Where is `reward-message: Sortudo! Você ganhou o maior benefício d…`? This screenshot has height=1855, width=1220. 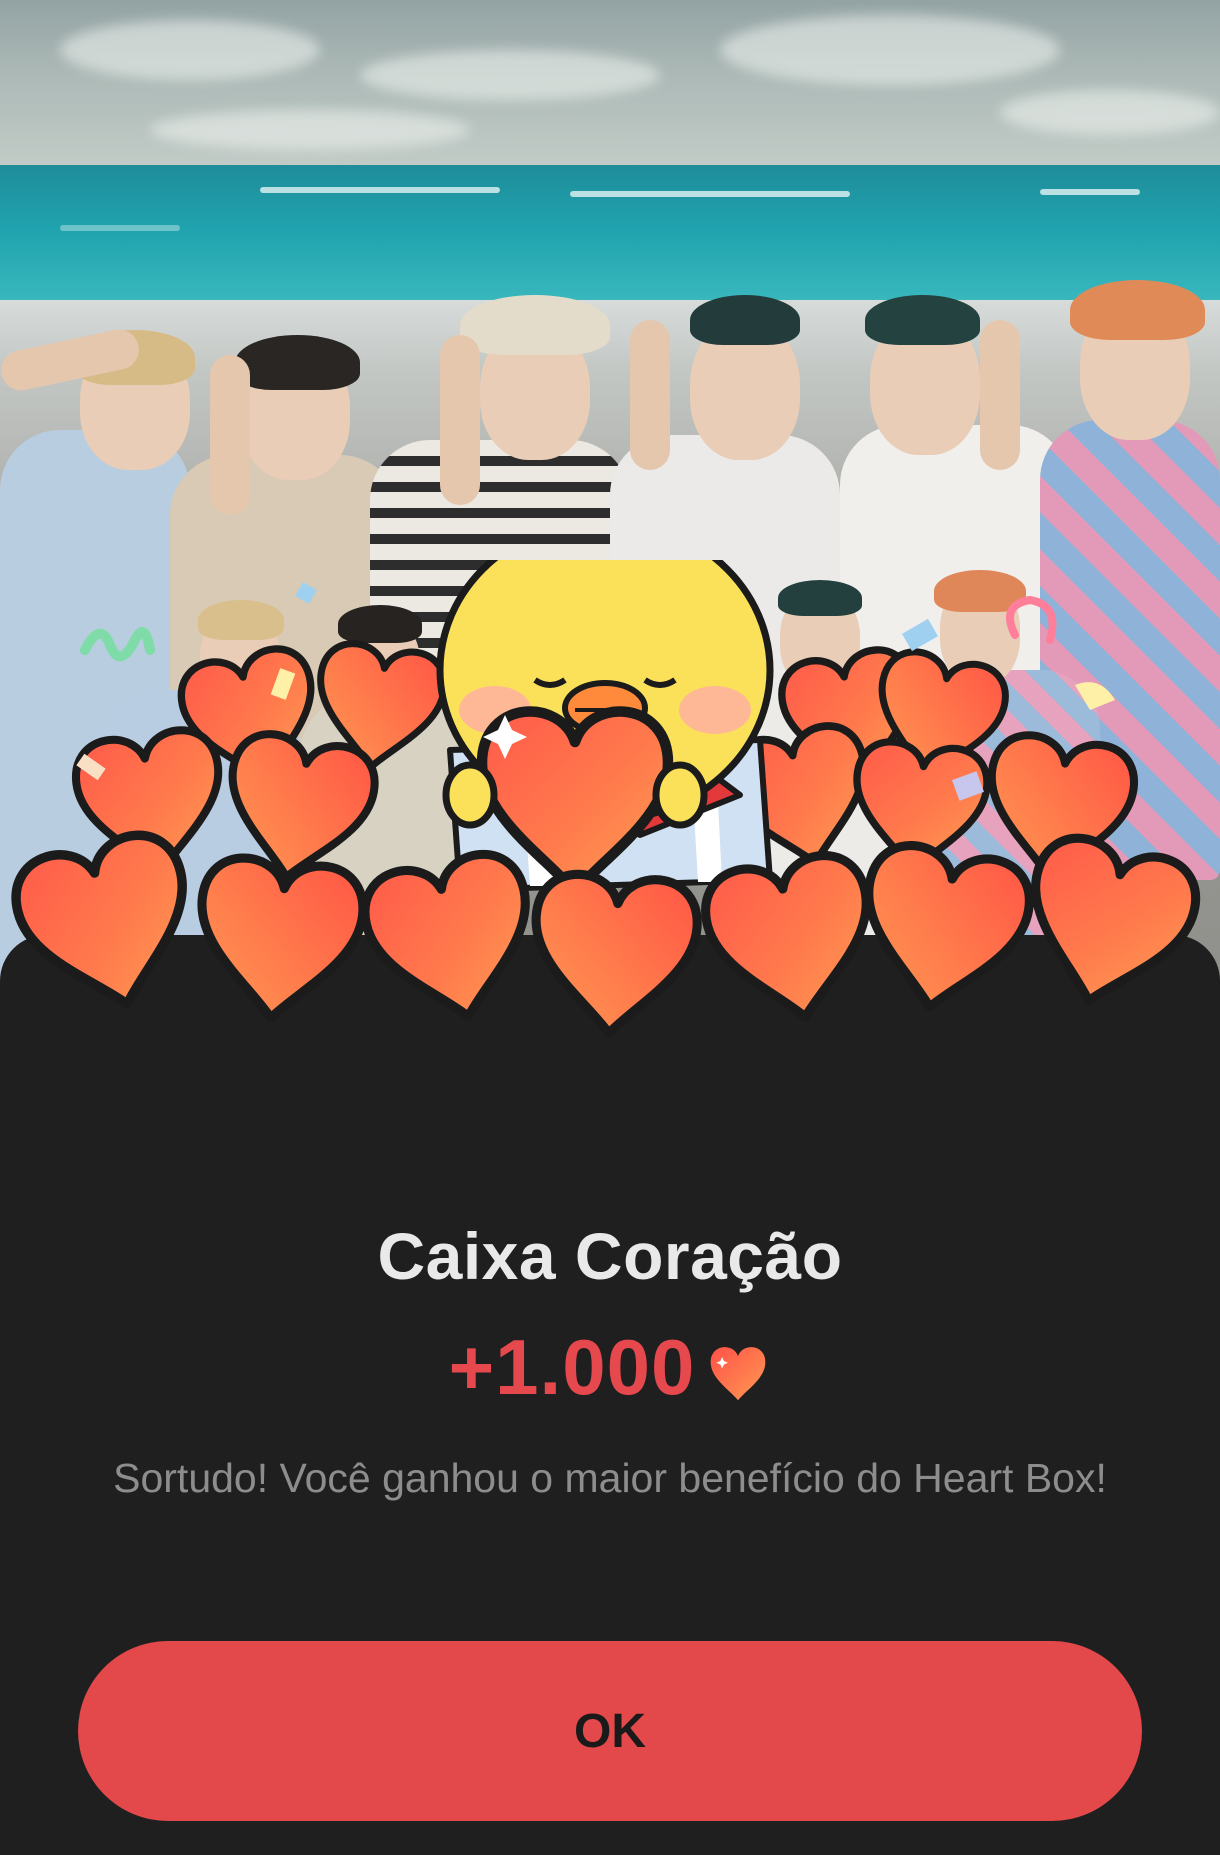 reward-message: Sortudo! Você ganhou o maior benefício d… is located at coordinates (610, 1478).